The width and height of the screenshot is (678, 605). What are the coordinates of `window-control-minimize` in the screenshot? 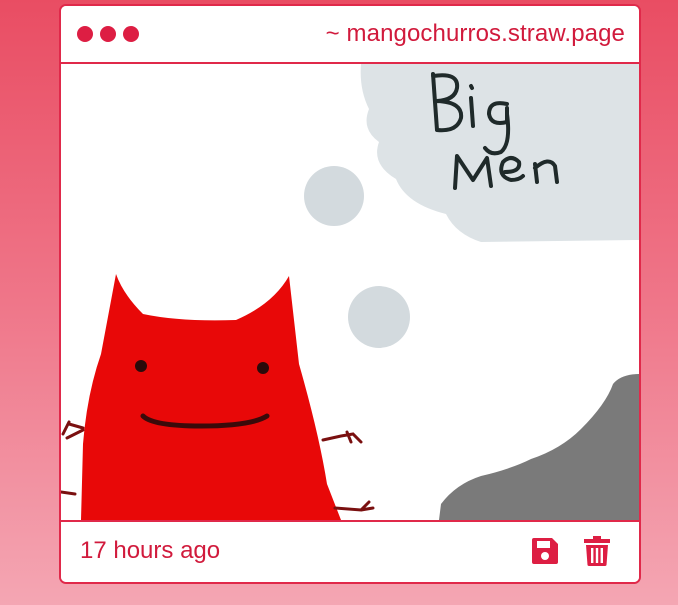 It's located at (108, 34).